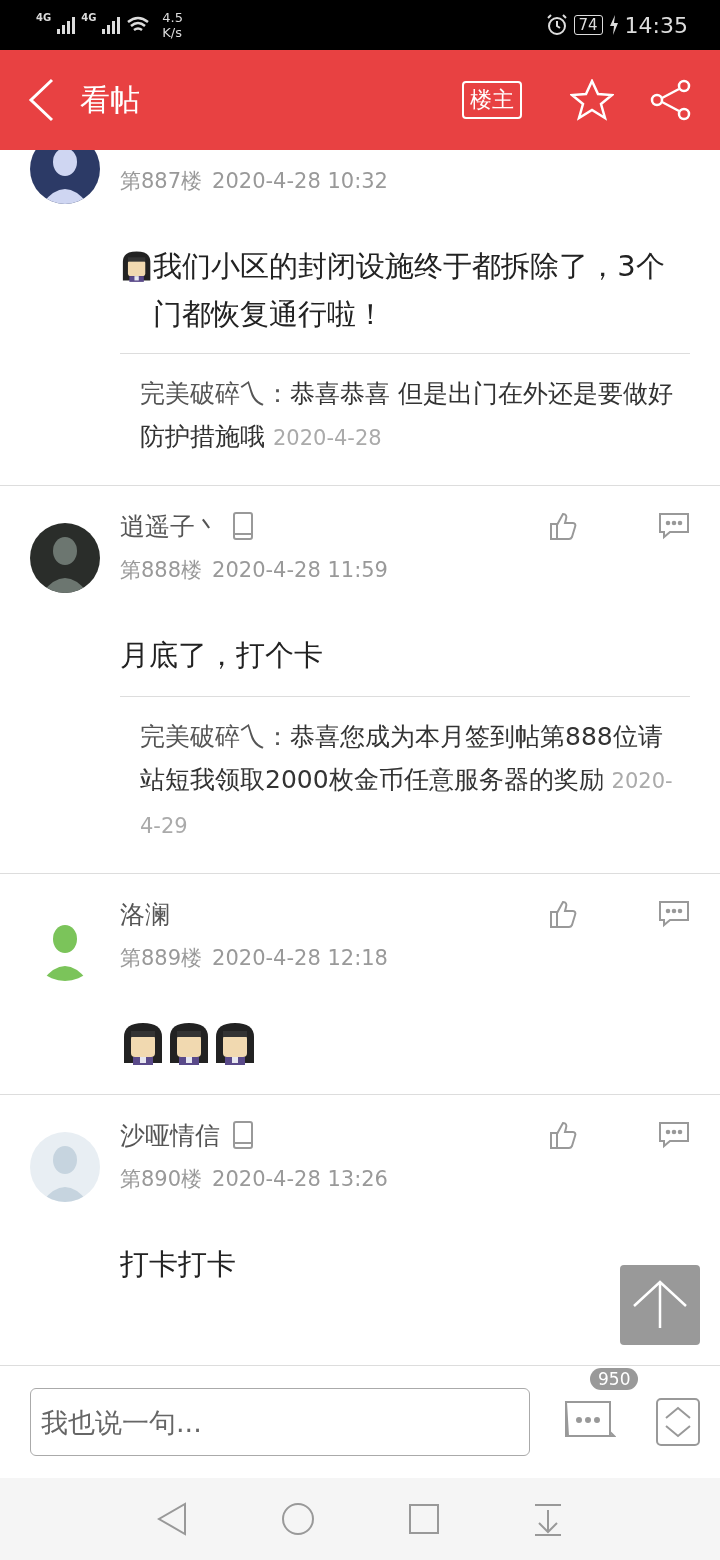  I want to click on speed-unit: K/s, so click(173, 32).